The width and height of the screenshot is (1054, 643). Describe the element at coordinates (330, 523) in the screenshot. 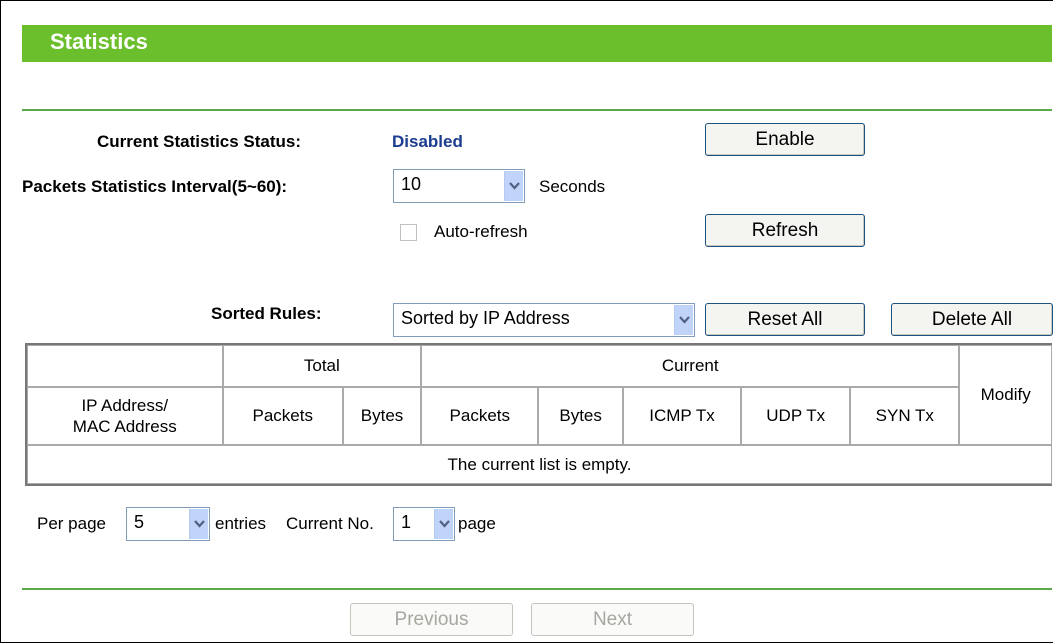

I see `current-no-label: Current No.` at that location.